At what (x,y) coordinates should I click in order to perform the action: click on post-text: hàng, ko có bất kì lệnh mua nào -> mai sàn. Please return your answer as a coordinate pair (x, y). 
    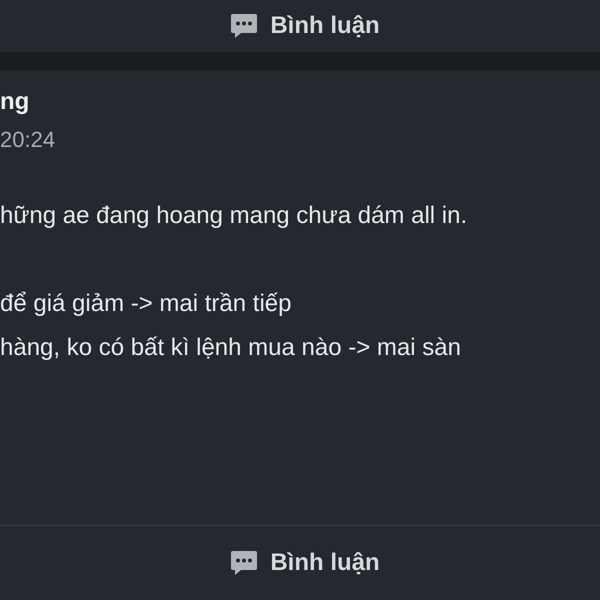
    Looking at the image, I should click on (230, 348).